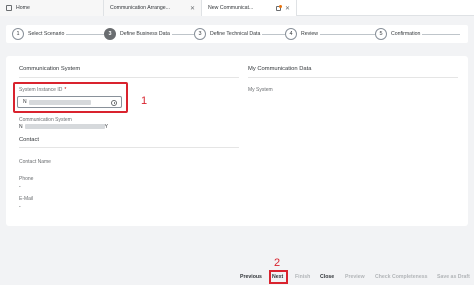 The image size is (474, 285). Describe the element at coordinates (50, 69) in the screenshot. I see `communication-system-title: Communication System` at that location.